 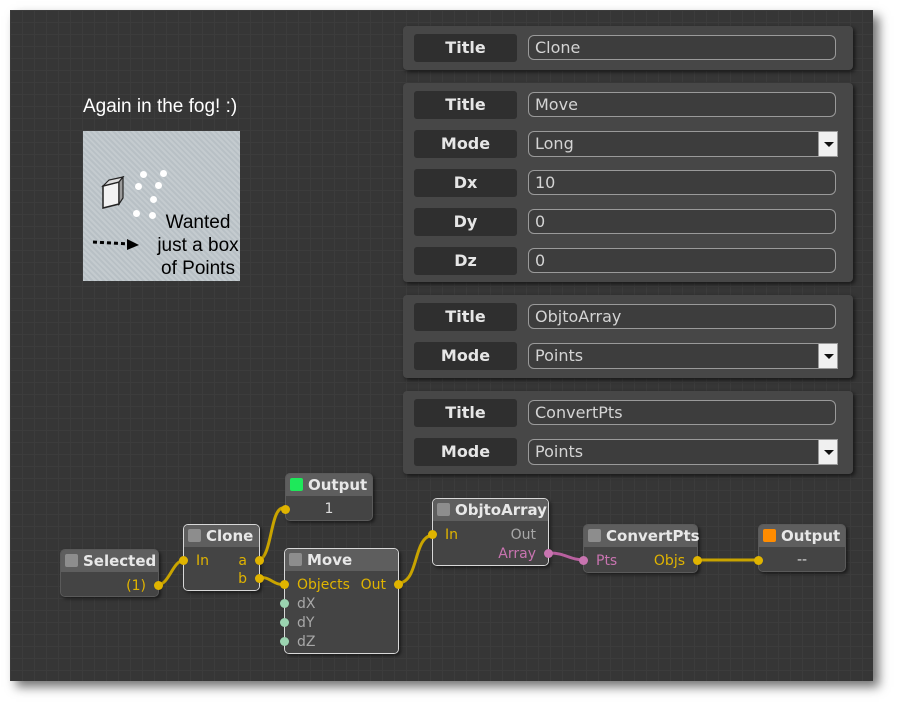 I want to click on output-node: Output 1, so click(x=327, y=497).